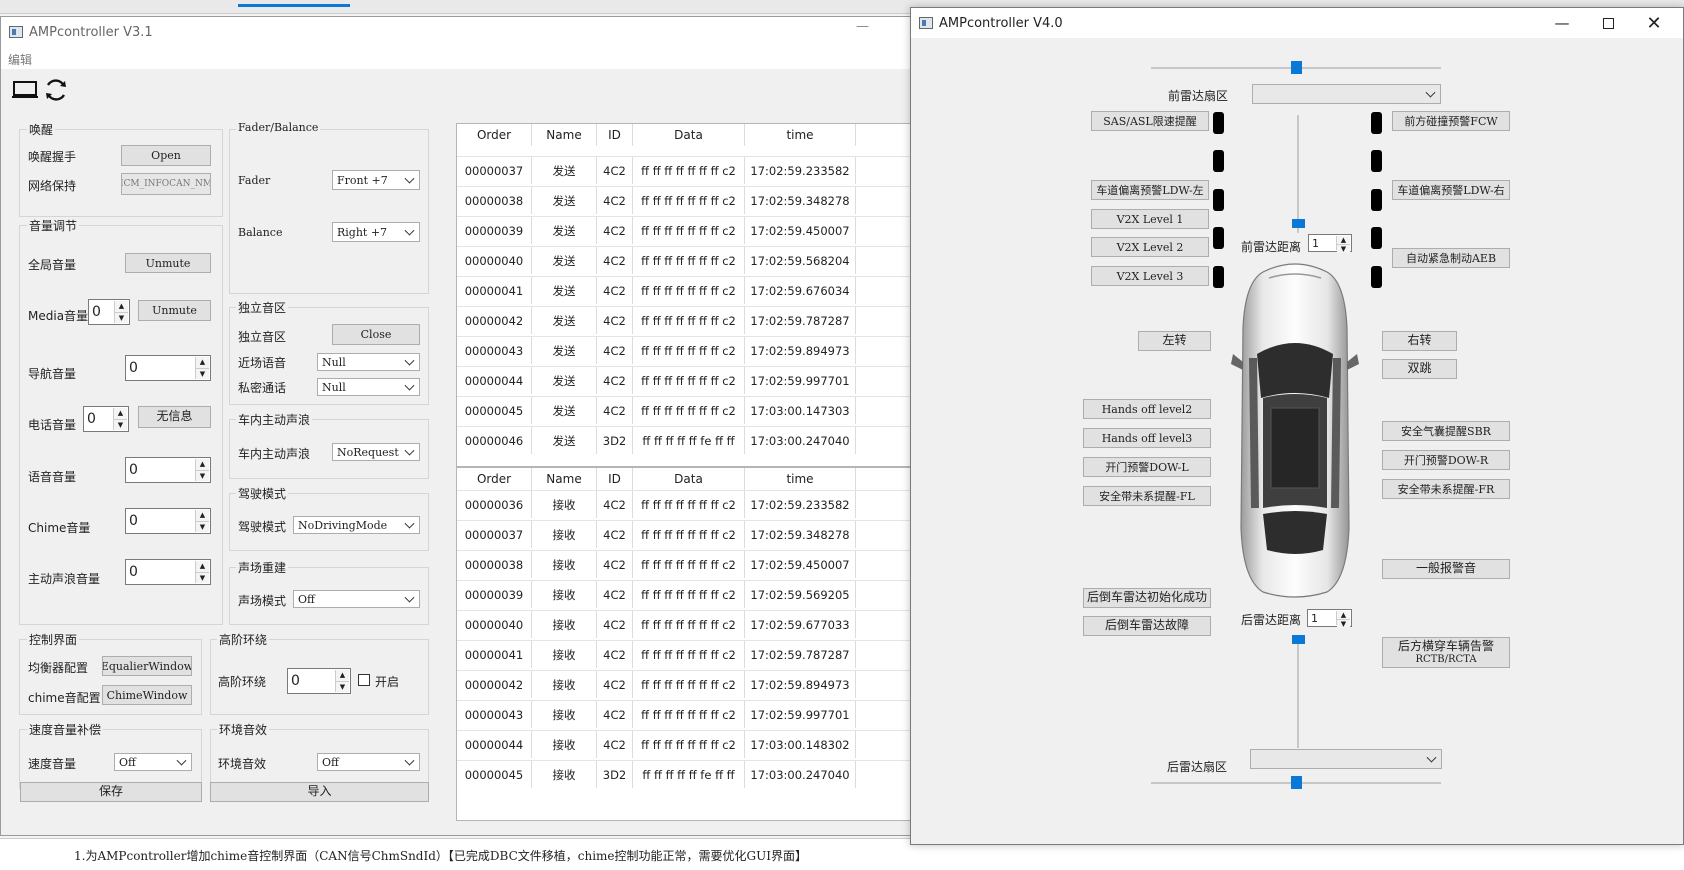  Describe the element at coordinates (168, 470) in the screenshot. I see `voice-volume-stepper: 0 ▲ ▼` at that location.